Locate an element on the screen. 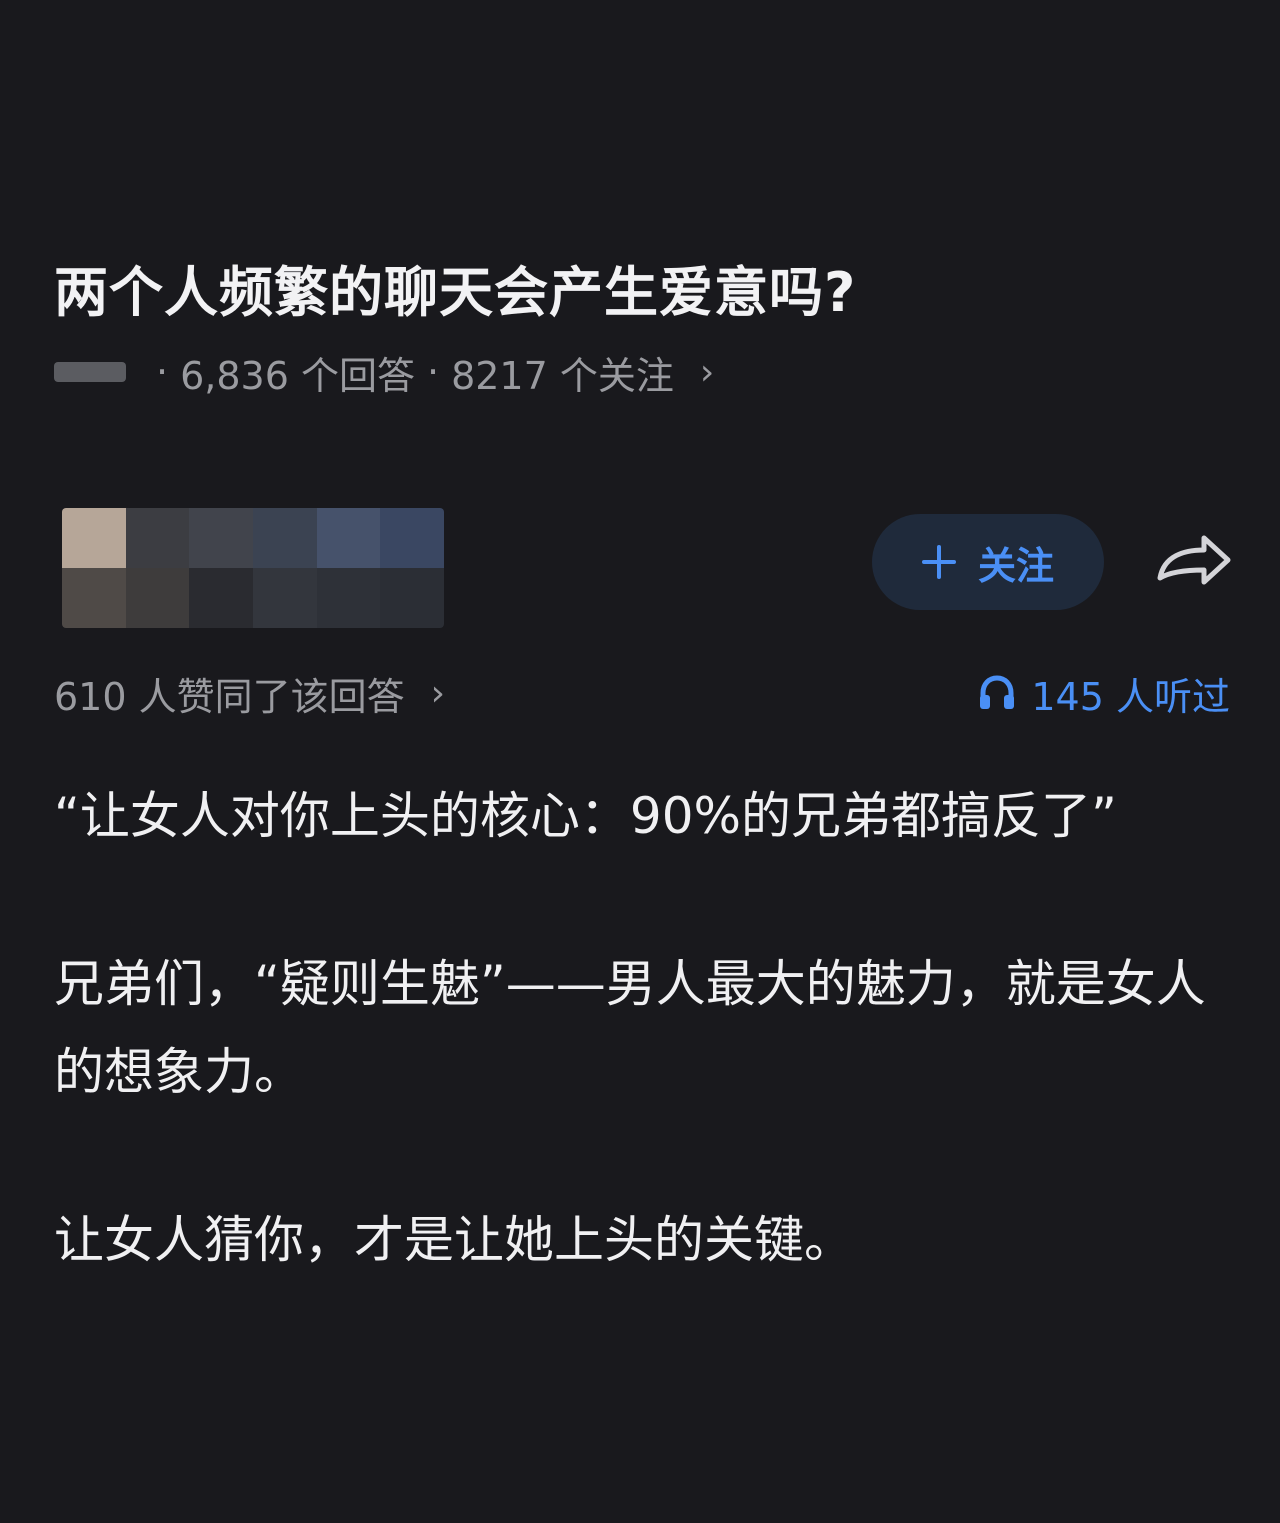 This screenshot has height=1523, width=1280. follow-label: 关注 is located at coordinates (1015, 565).